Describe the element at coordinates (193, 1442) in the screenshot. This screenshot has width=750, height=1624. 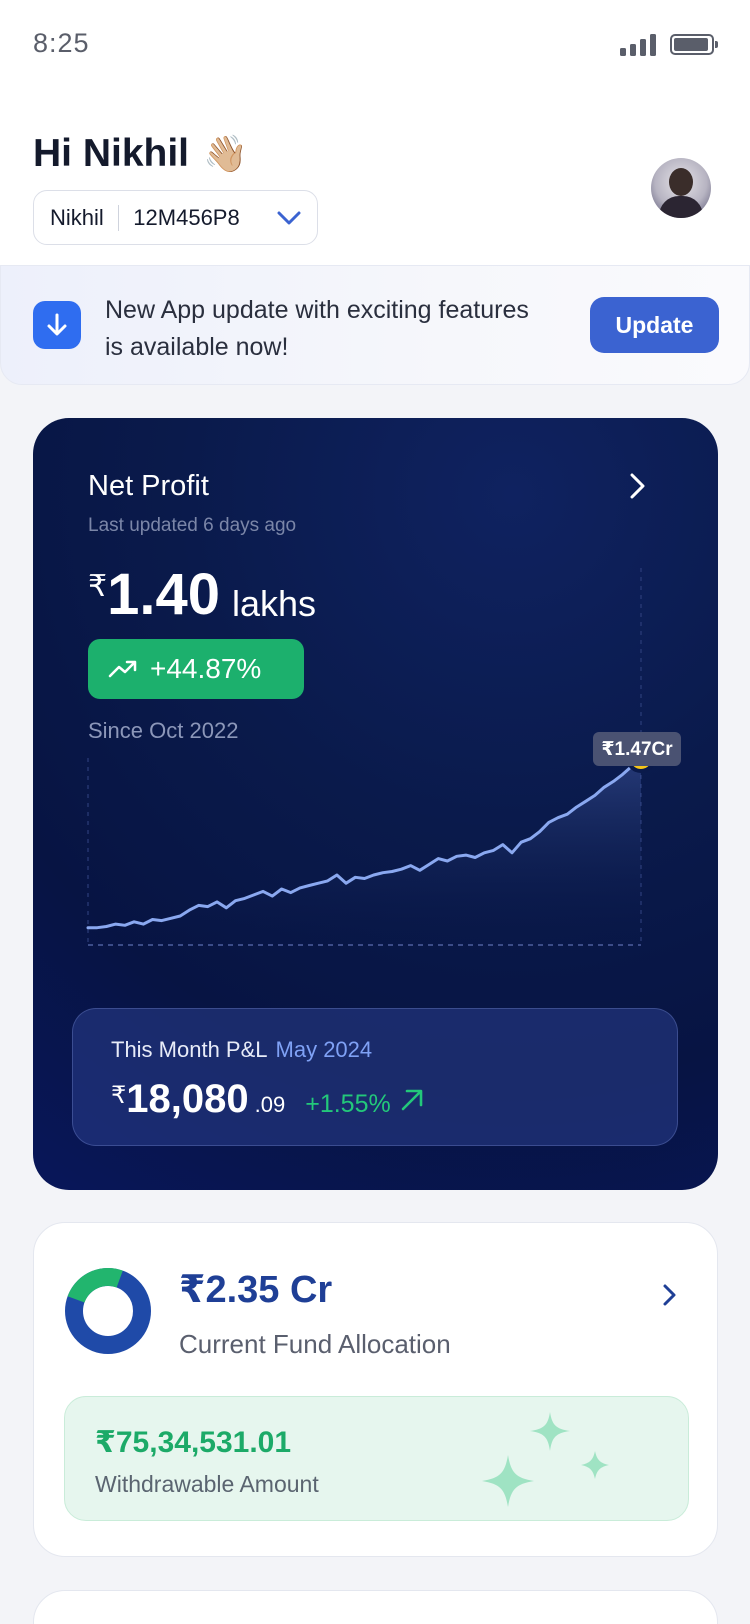
I see `withdrawable-value: ₹75,34,531.01` at that location.